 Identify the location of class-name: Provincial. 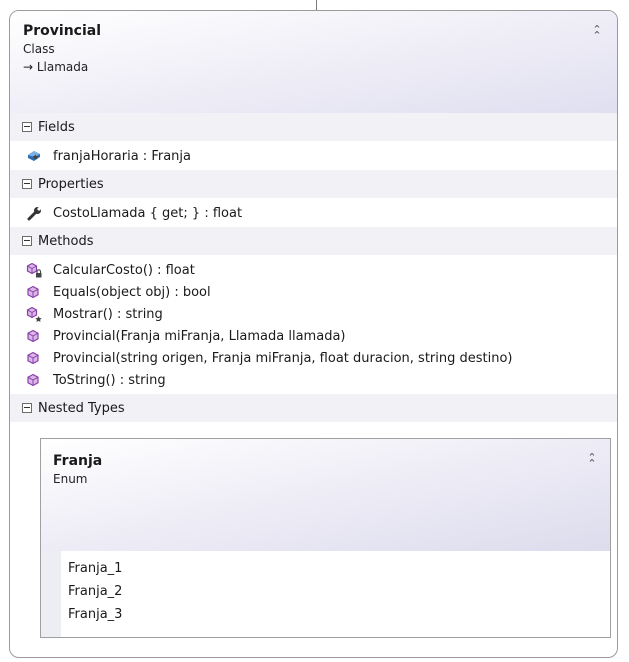
(62, 31).